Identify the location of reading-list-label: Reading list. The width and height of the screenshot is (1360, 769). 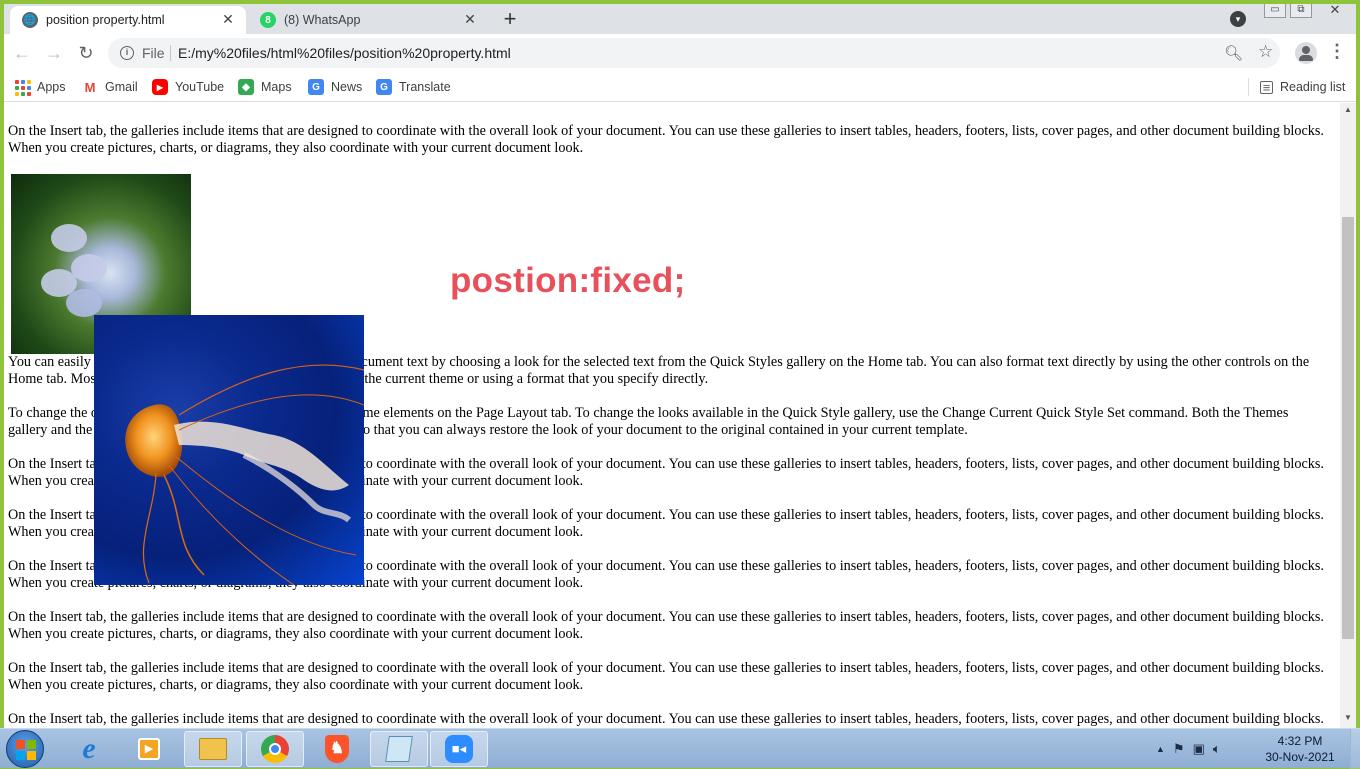
(1313, 87).